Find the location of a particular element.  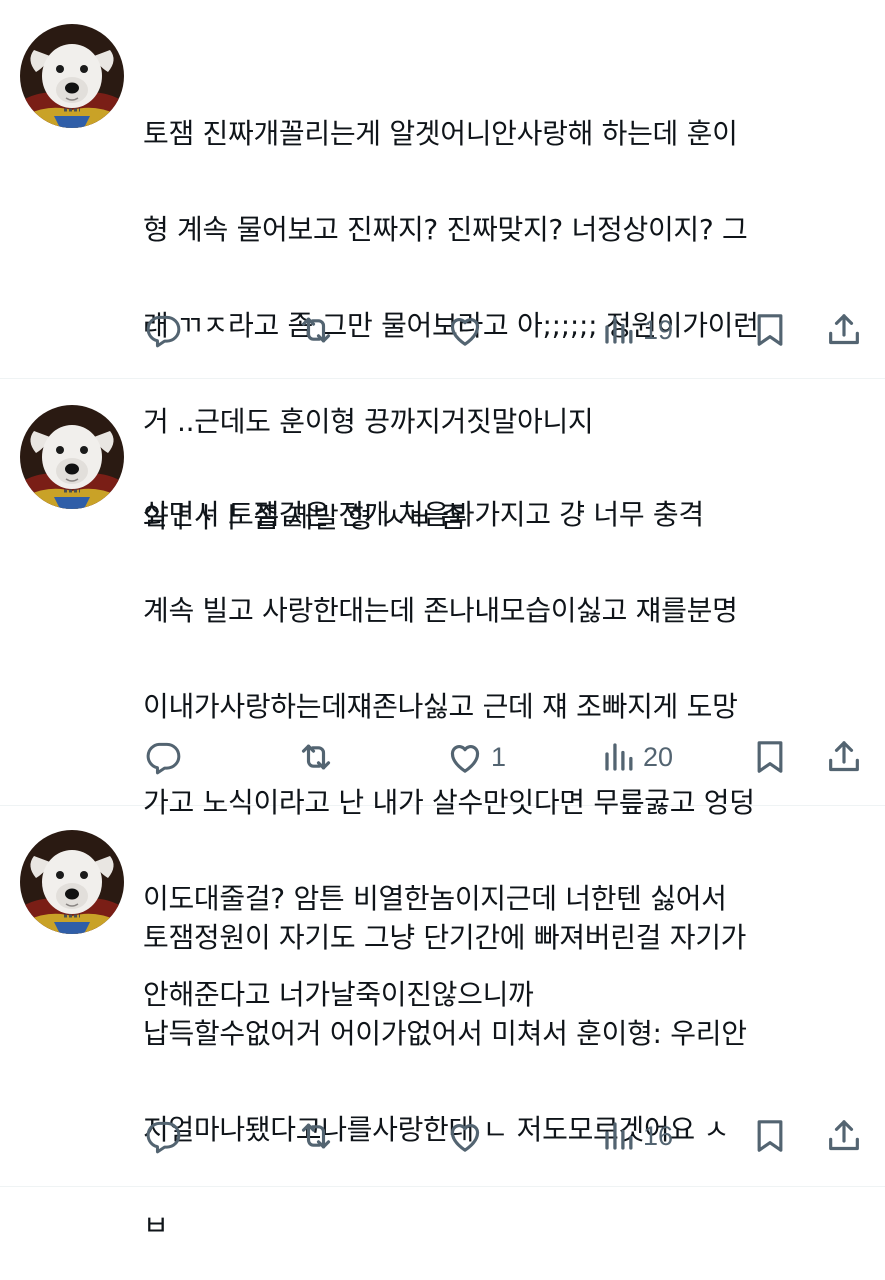

post-text-line: 토잼 진짜개꼴리는게 알겟어니안사랑해 하는데 훈이 is located at coordinates (440, 133).